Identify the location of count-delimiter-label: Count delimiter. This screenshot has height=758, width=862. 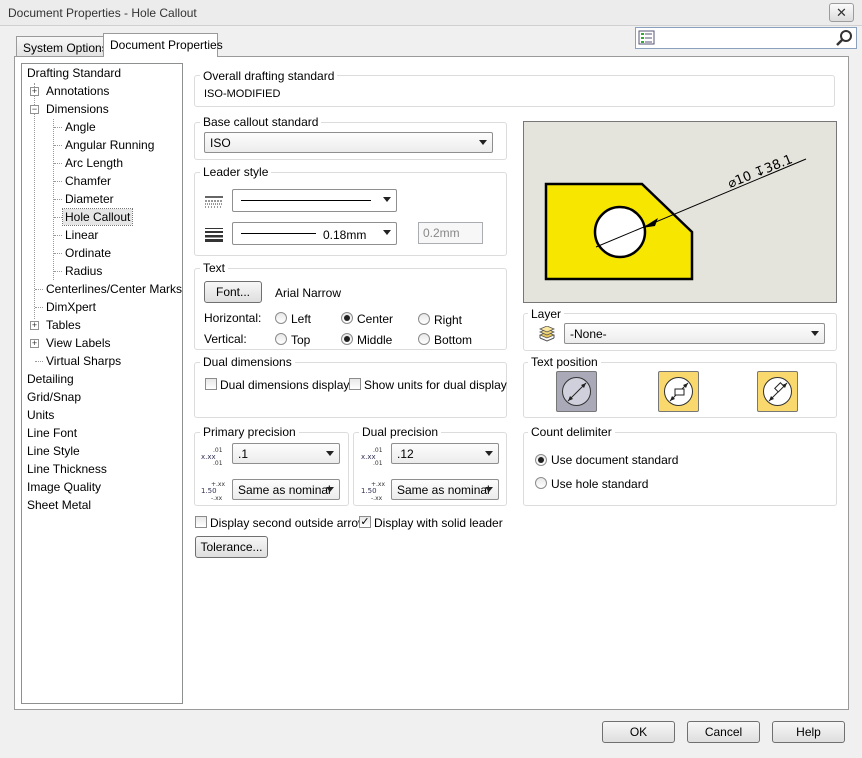
(571, 432).